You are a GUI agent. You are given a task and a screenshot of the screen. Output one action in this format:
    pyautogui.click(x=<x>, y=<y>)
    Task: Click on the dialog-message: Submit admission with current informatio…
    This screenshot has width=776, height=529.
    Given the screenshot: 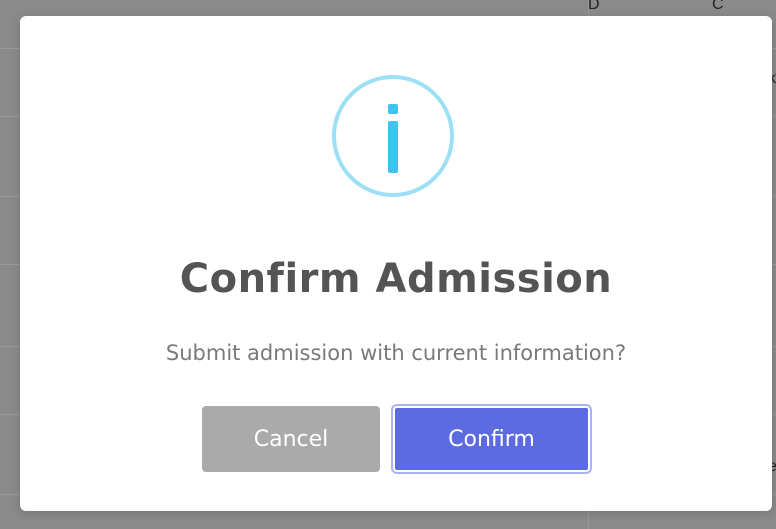 What is the action you would take?
    pyautogui.click(x=396, y=353)
    